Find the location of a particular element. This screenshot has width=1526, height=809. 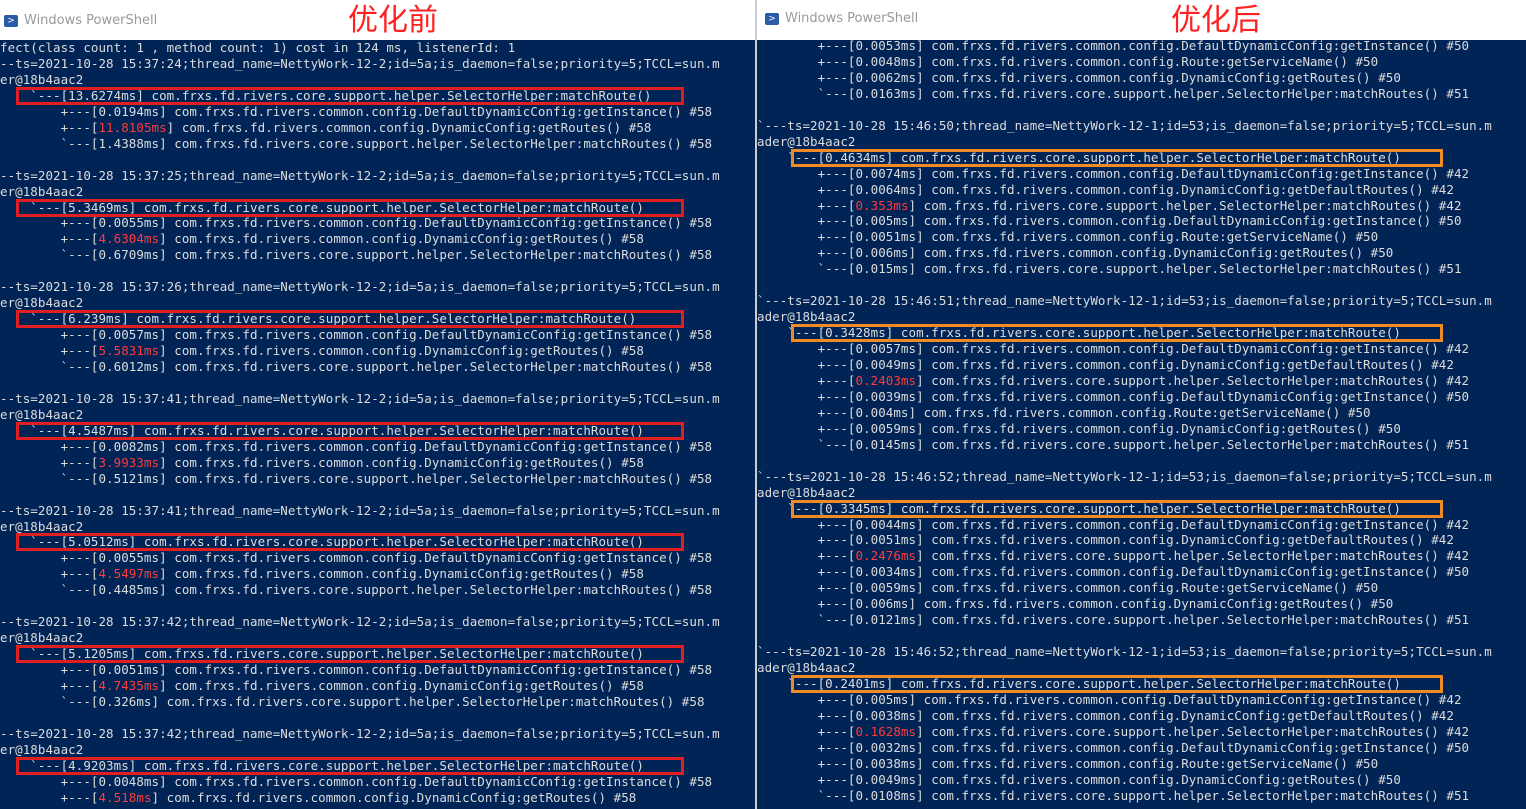

right-window-titlebar: > Windows PowerShell is located at coordinates (1141, 20).